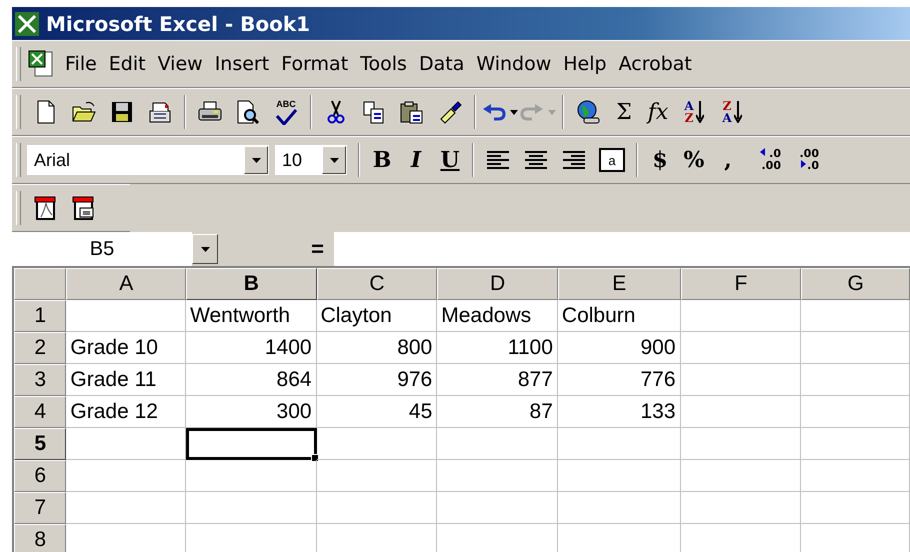  I want to click on font-size-dropdown: 10, so click(311, 160).